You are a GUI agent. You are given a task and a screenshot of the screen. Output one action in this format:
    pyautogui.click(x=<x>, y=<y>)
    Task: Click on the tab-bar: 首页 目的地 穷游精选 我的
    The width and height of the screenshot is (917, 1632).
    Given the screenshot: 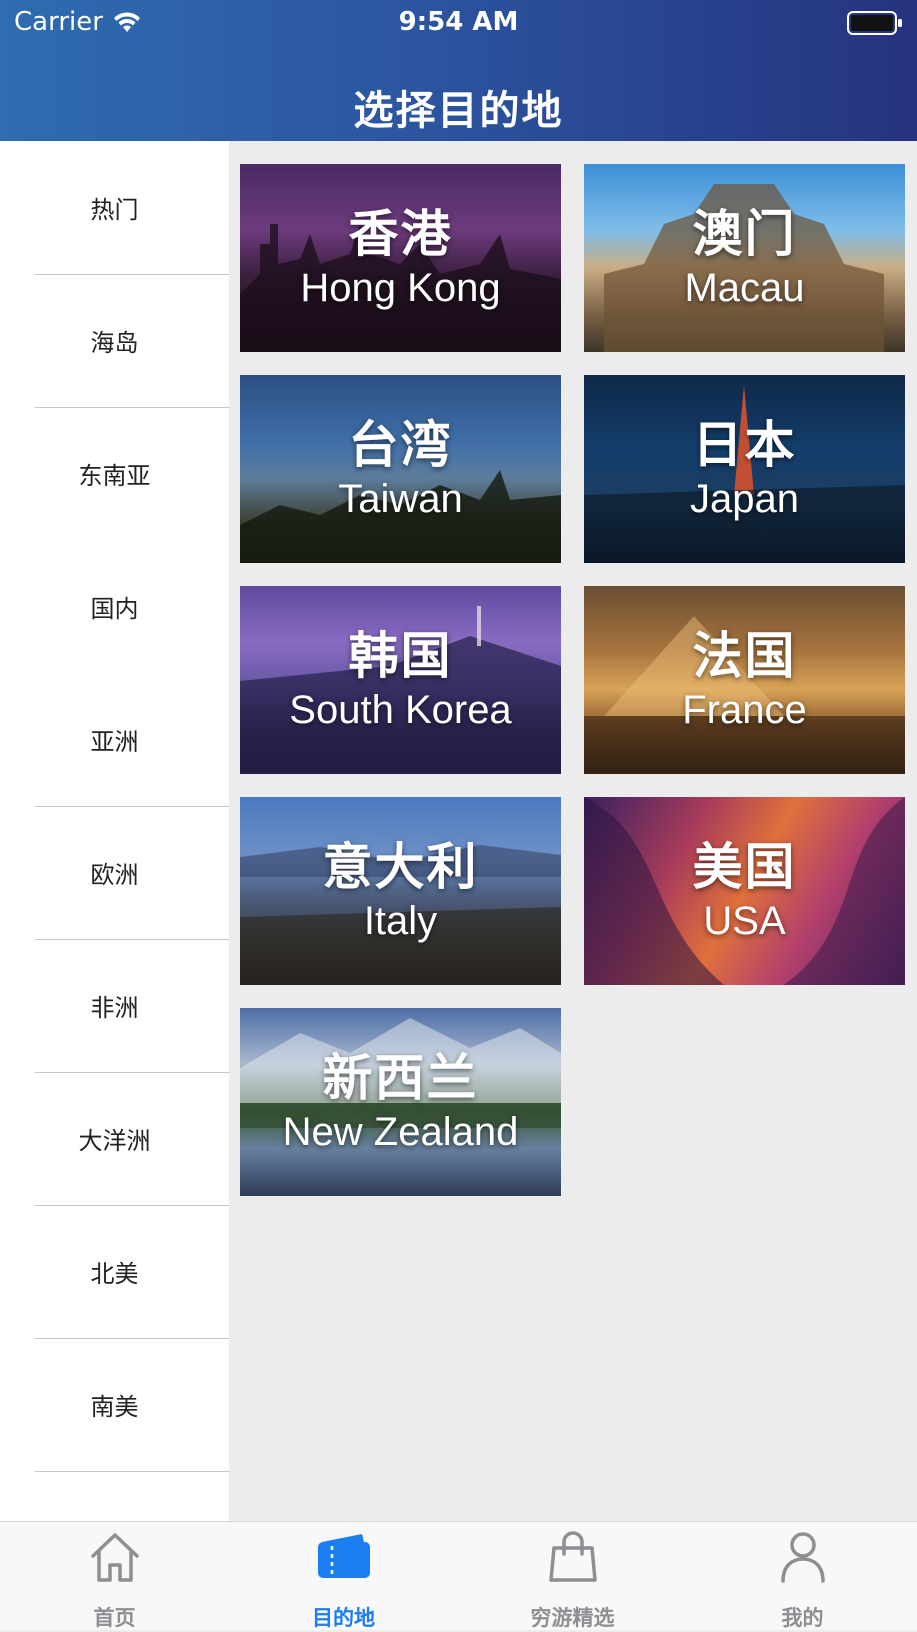 What is the action you would take?
    pyautogui.click(x=458, y=1575)
    